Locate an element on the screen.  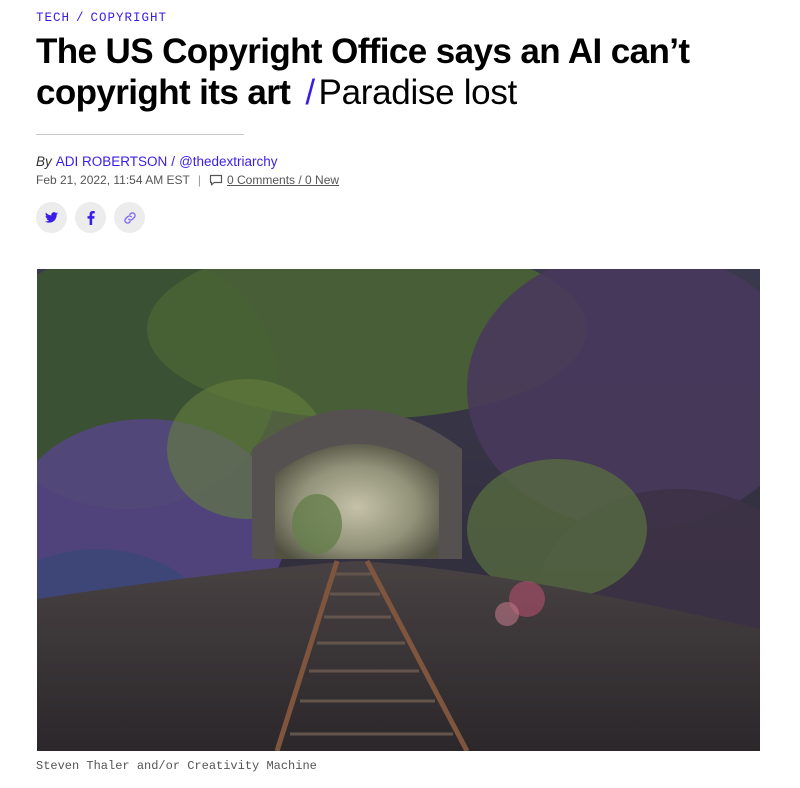
byline-prefix: By is located at coordinates (44, 161).